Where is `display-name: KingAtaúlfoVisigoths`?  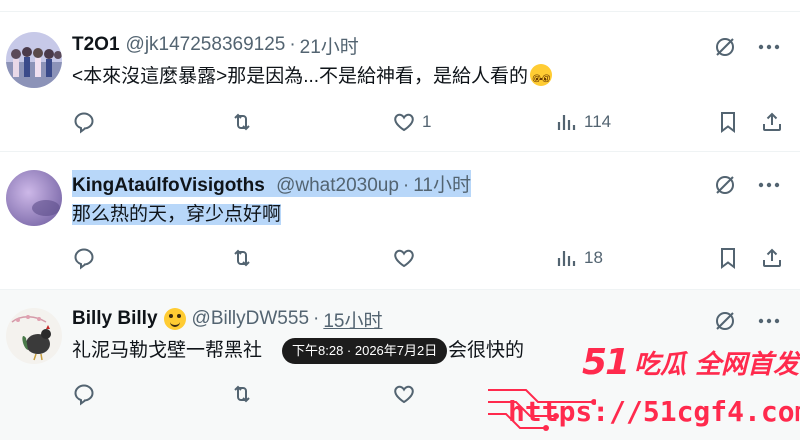 display-name: KingAtaúlfoVisigoths is located at coordinates (168, 185).